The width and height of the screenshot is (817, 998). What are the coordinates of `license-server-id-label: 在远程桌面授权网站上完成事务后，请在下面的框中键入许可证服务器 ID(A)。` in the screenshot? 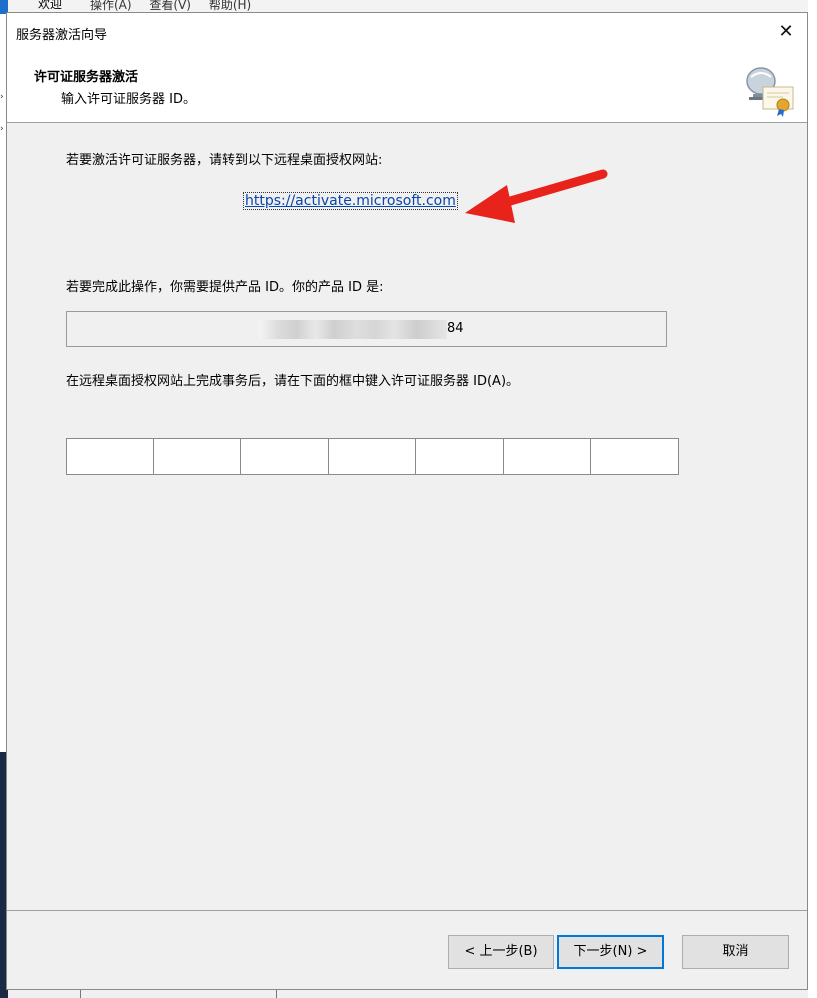 It's located at (293, 381).